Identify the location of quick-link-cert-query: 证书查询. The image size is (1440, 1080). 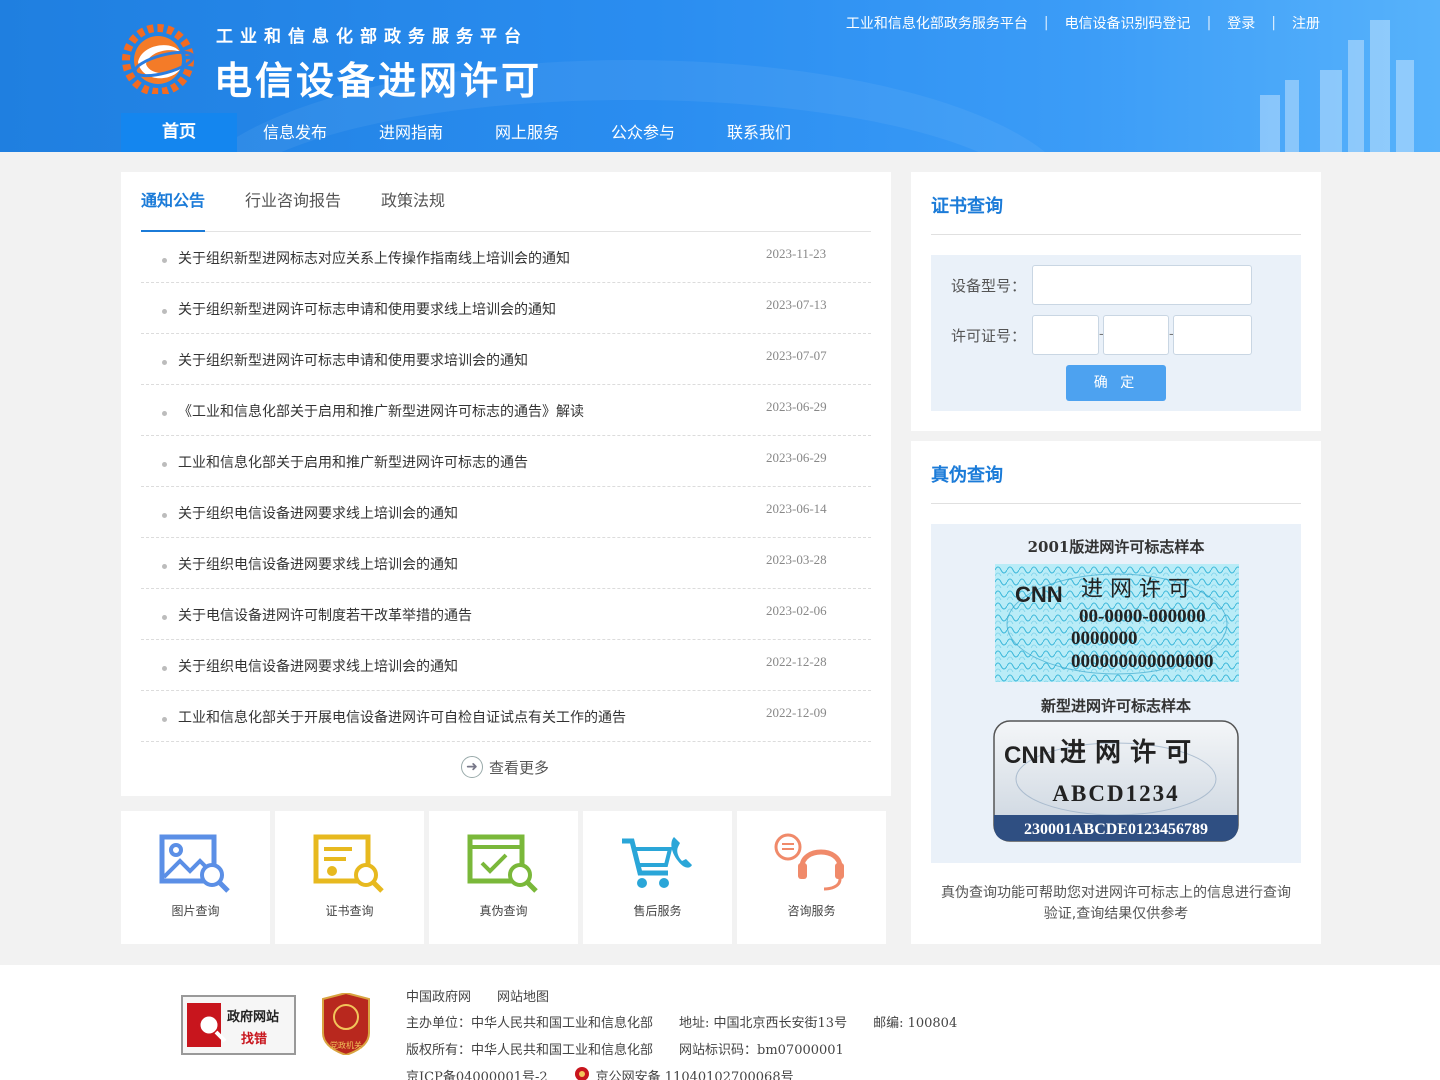
(349, 877).